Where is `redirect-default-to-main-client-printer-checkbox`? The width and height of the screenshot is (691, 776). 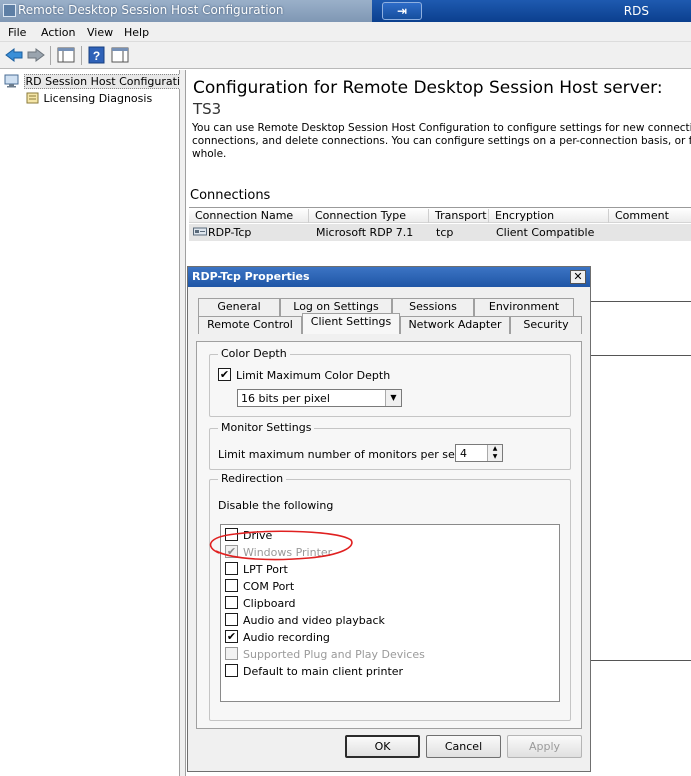
redirect-default-to-main-client-printer-checkbox is located at coordinates (231, 670).